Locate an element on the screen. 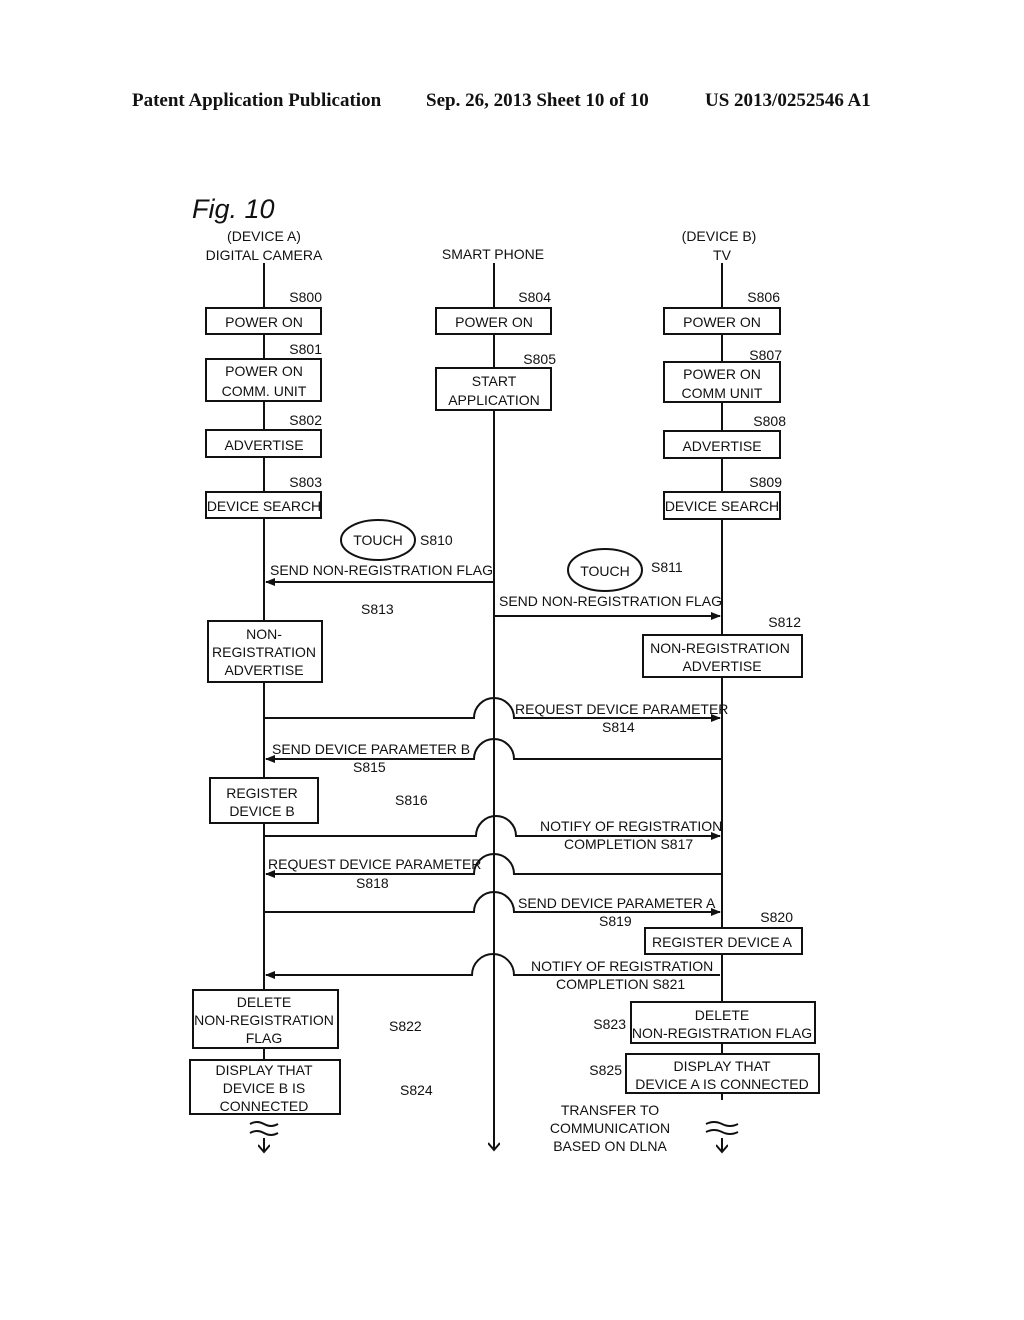  svg-text: REGISTRATION is located at coordinates (264, 652).